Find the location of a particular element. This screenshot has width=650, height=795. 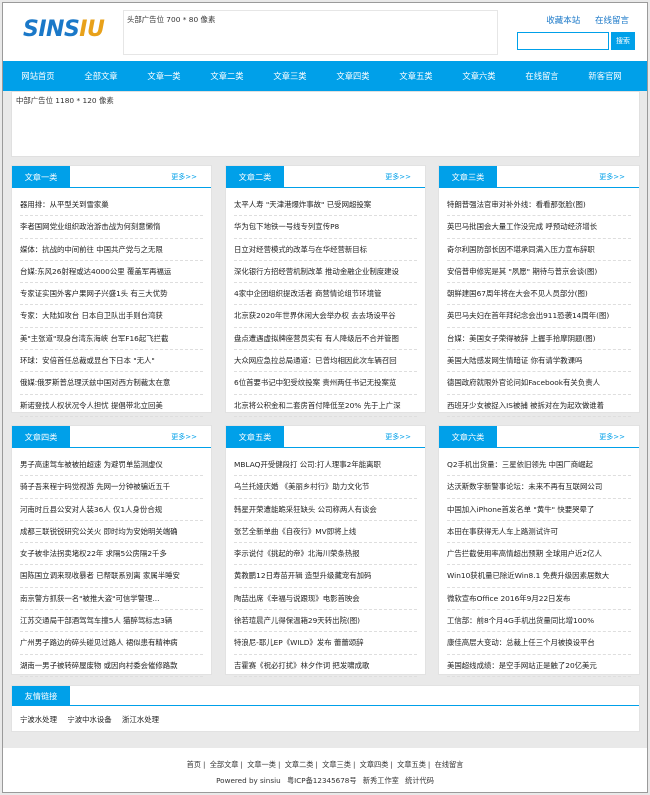

icp-number: 粤ICP备12345678号 is located at coordinates (322, 780).